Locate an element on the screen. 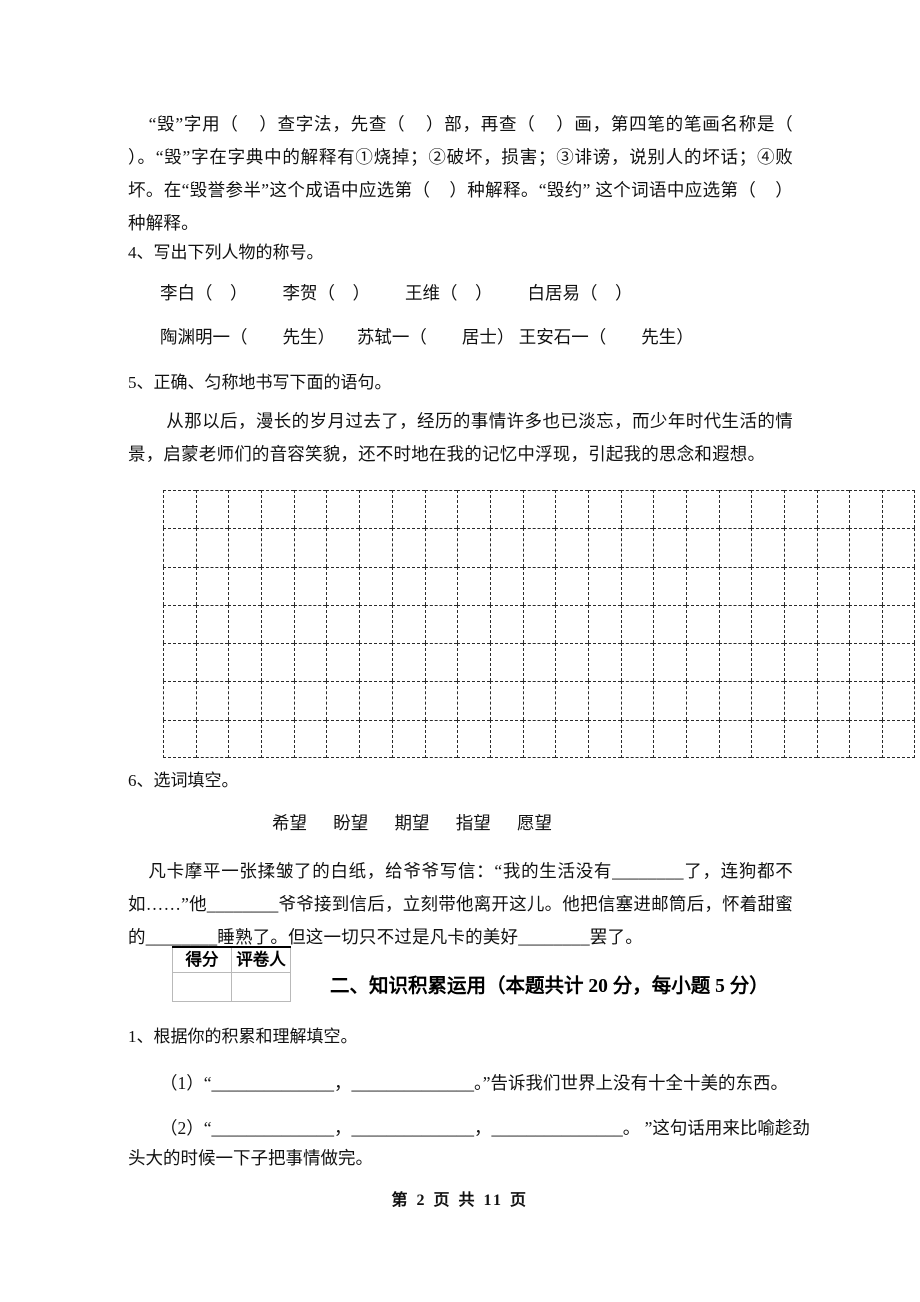  score-value-cell-score is located at coordinates (202, 987).